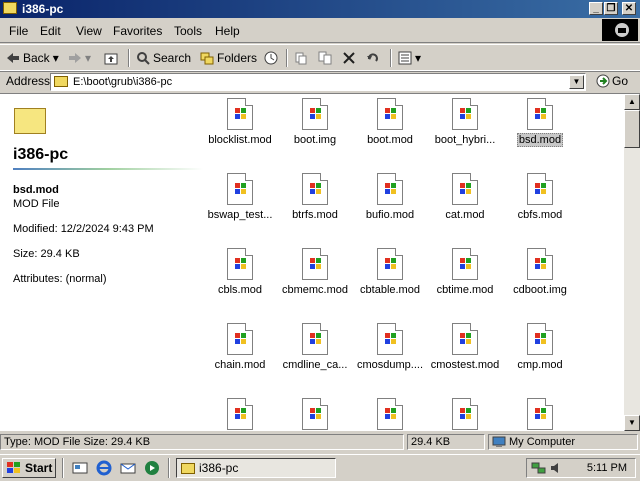 This screenshot has height=481, width=640. I want to click on go-button: Go, so click(612, 81).